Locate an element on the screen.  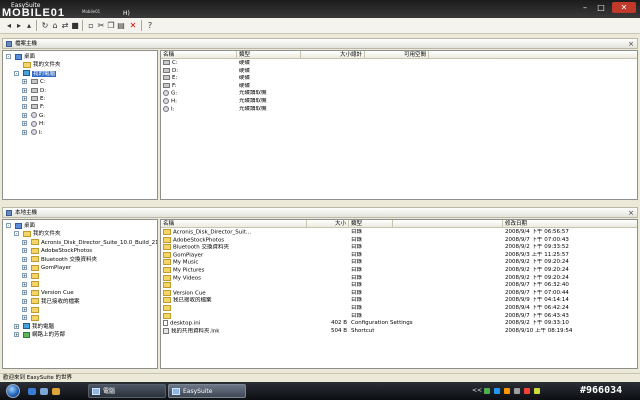
tree-item: + 我已接收的檔案 is located at coordinates (51, 302).